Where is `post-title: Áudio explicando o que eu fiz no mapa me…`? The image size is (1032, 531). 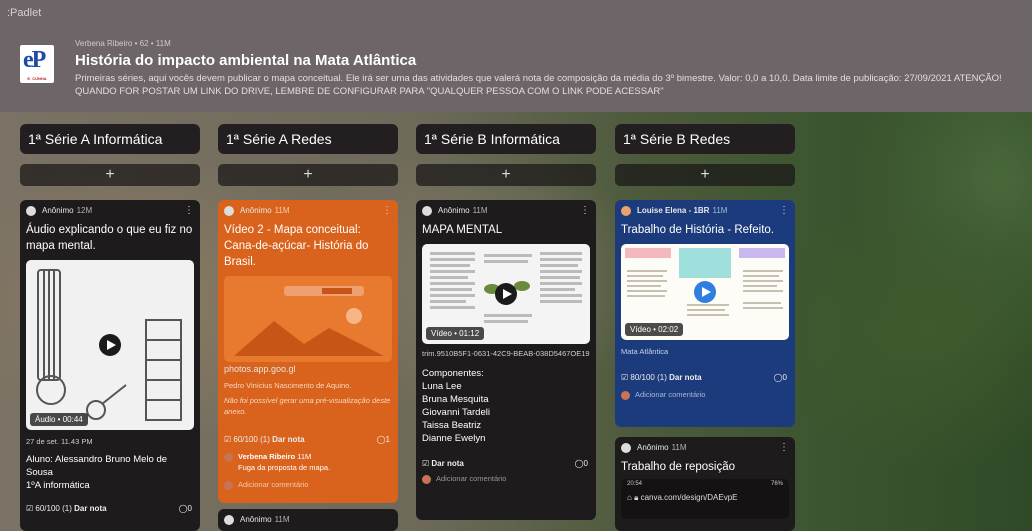
post-title: Áudio explicando o que eu fiz no mapa me… is located at coordinates (109, 238).